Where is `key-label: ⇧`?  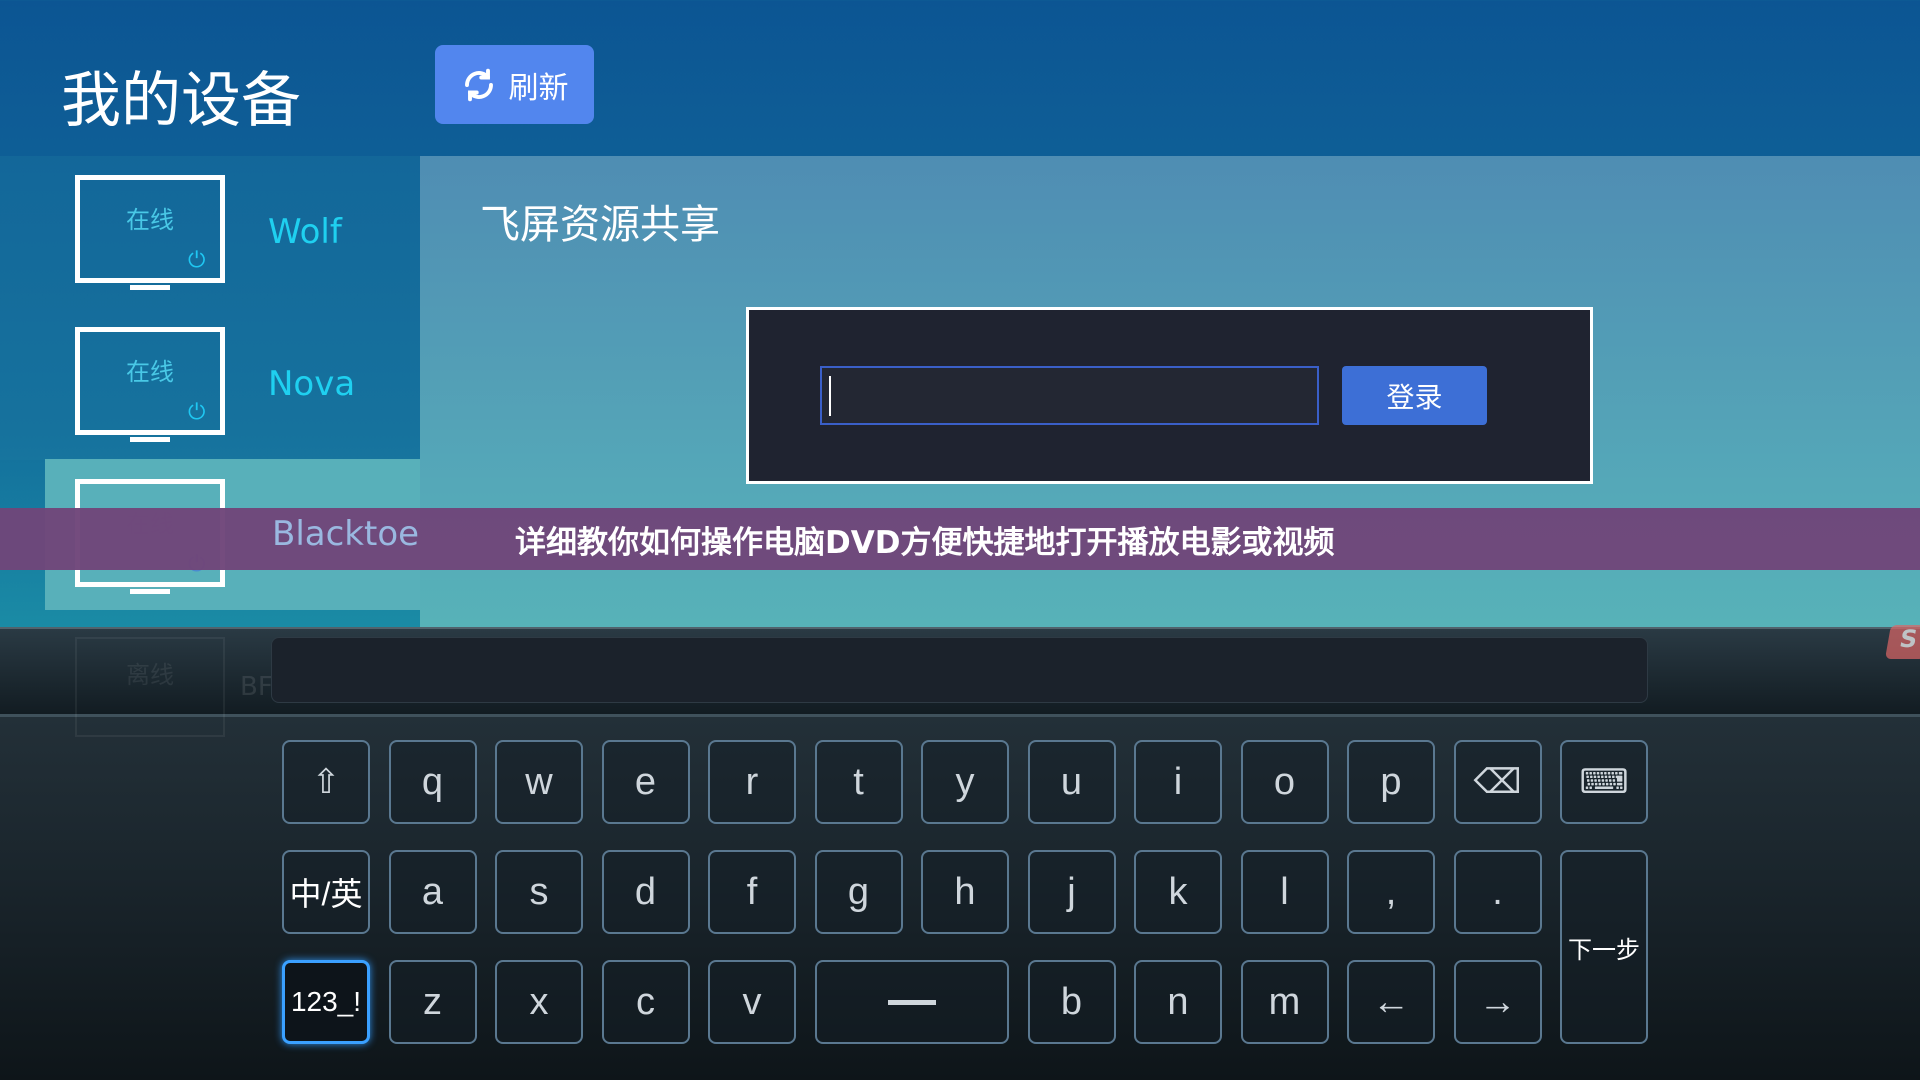 key-label: ⇧ is located at coordinates (326, 782).